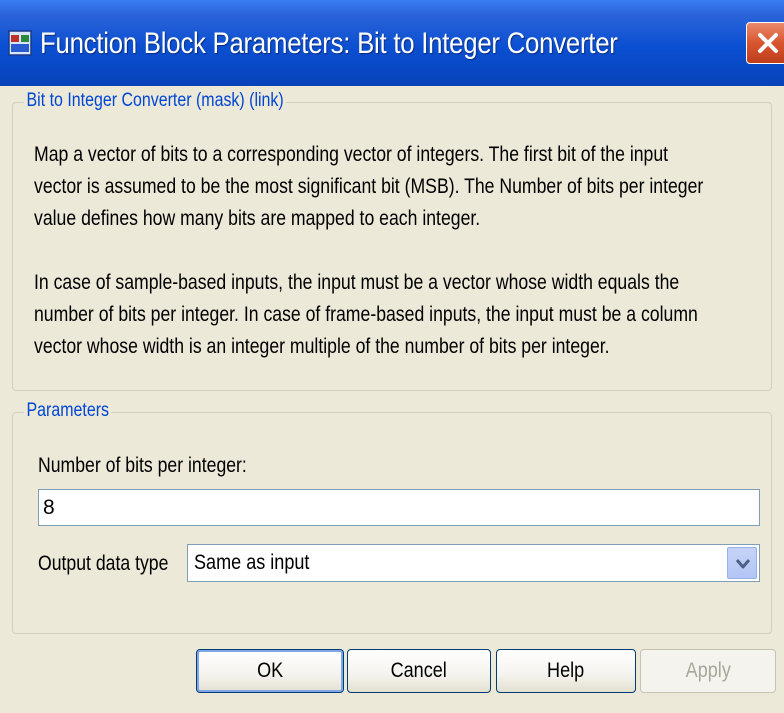  What do you see at coordinates (399, 507) in the screenshot?
I see `bits-per-integer-input: 8` at bounding box center [399, 507].